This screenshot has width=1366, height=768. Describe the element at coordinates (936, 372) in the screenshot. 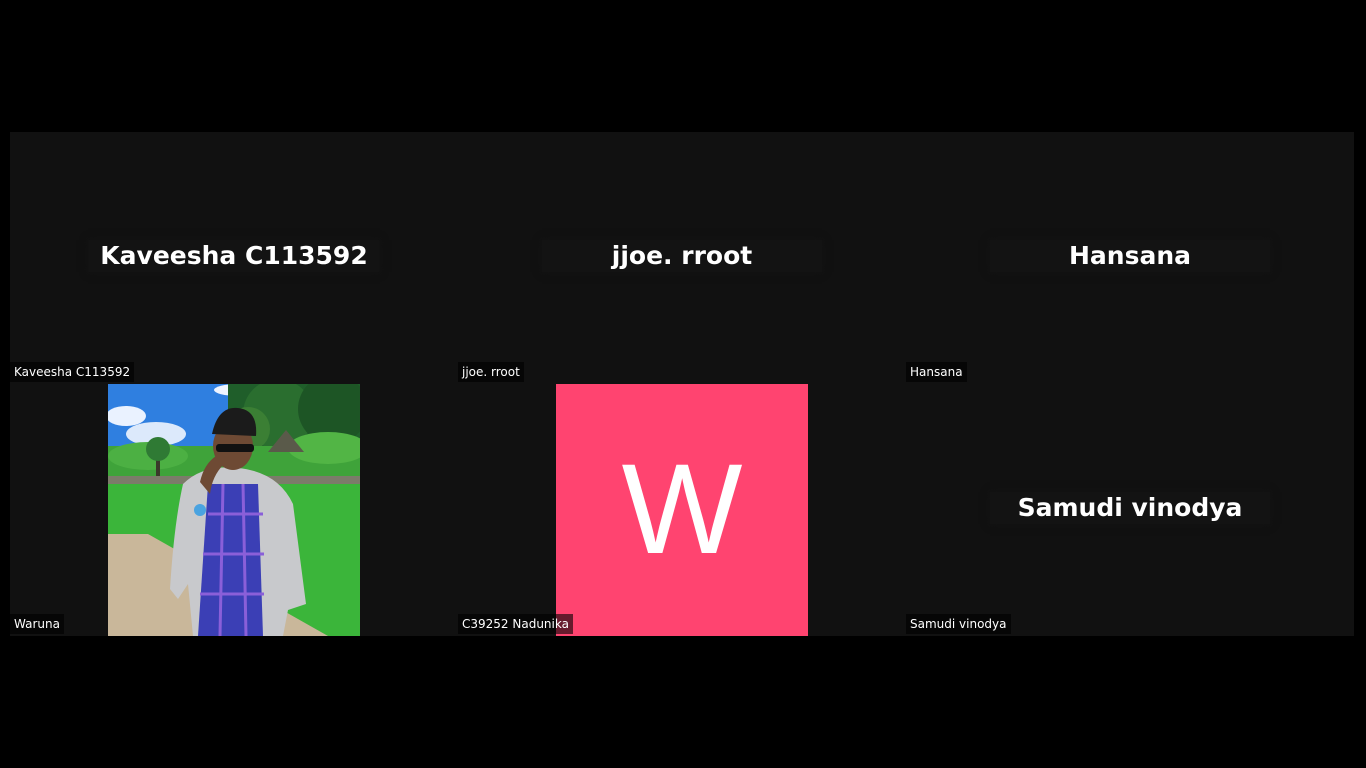

I see `participant-name-tag: Hansana` at that location.